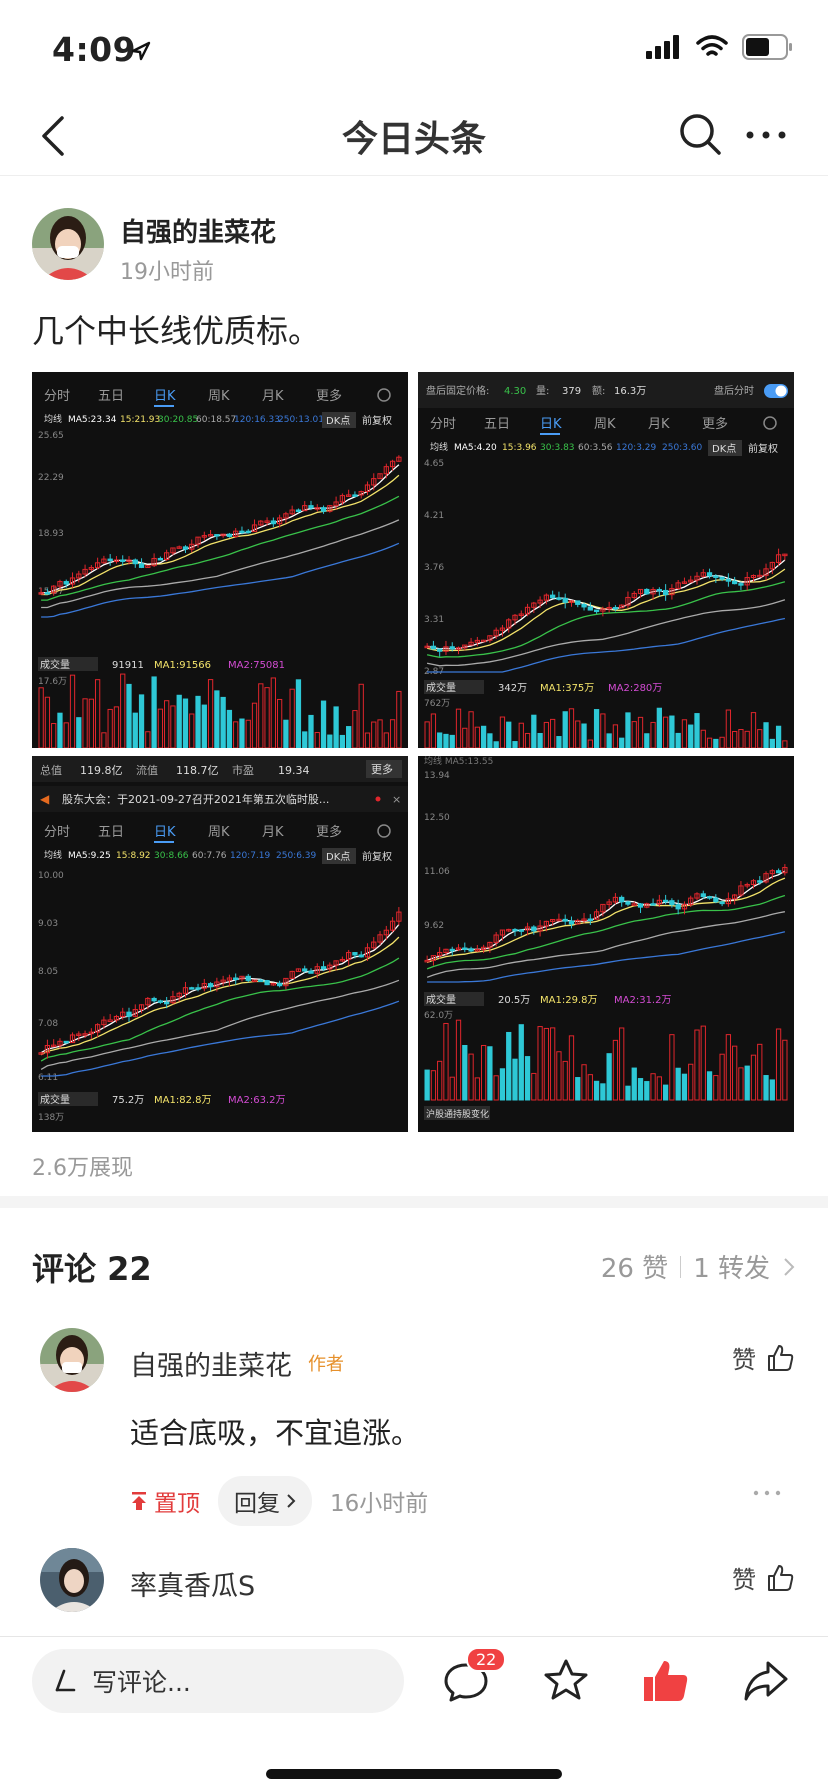 Image resolution: width=828 pixels, height=1792 pixels. I want to click on pe-label: 市盈, so click(243, 770).